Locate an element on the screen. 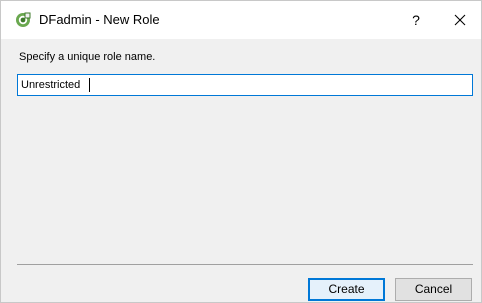 The image size is (482, 303). button-separator is located at coordinates (245, 264).